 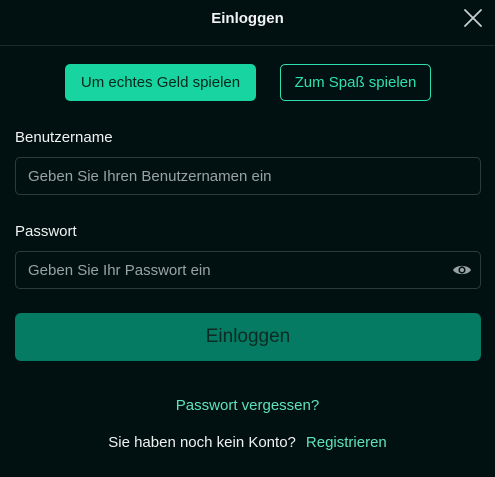 What do you see at coordinates (160, 82) in the screenshot?
I see `real-money-button: Um echtes Geld spielen` at bounding box center [160, 82].